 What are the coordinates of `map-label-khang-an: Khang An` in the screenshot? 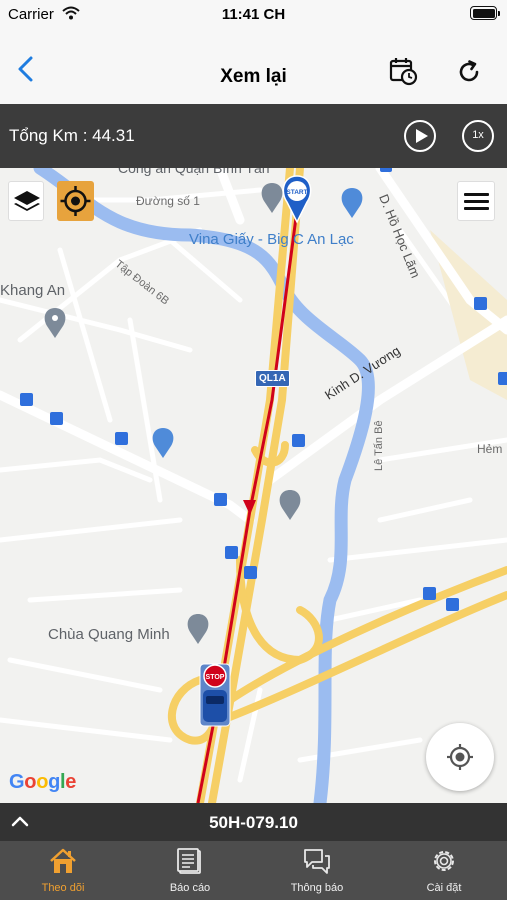 It's located at (33, 290).